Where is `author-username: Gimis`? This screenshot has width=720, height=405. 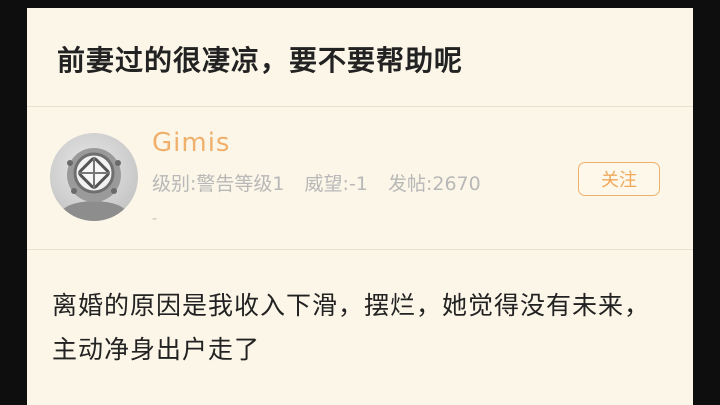
author-username: Gimis is located at coordinates (191, 143).